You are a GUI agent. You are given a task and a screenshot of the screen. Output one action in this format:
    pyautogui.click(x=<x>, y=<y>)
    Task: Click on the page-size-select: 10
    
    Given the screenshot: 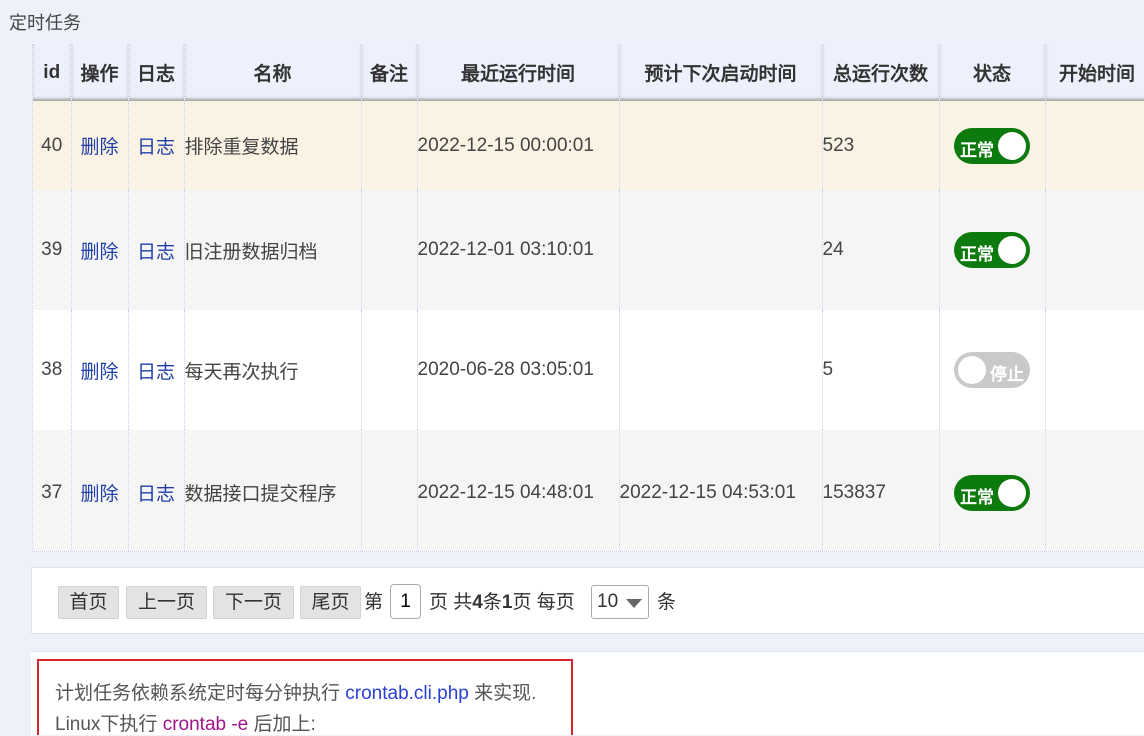 What is the action you would take?
    pyautogui.click(x=620, y=602)
    